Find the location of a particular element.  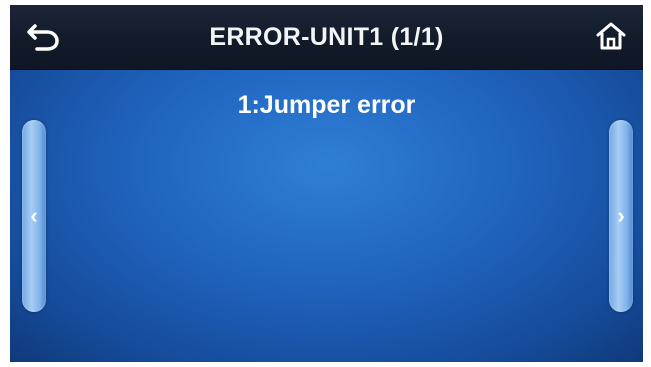

page-title: ERROR-UNIT1 (1/1) is located at coordinates (326, 37).